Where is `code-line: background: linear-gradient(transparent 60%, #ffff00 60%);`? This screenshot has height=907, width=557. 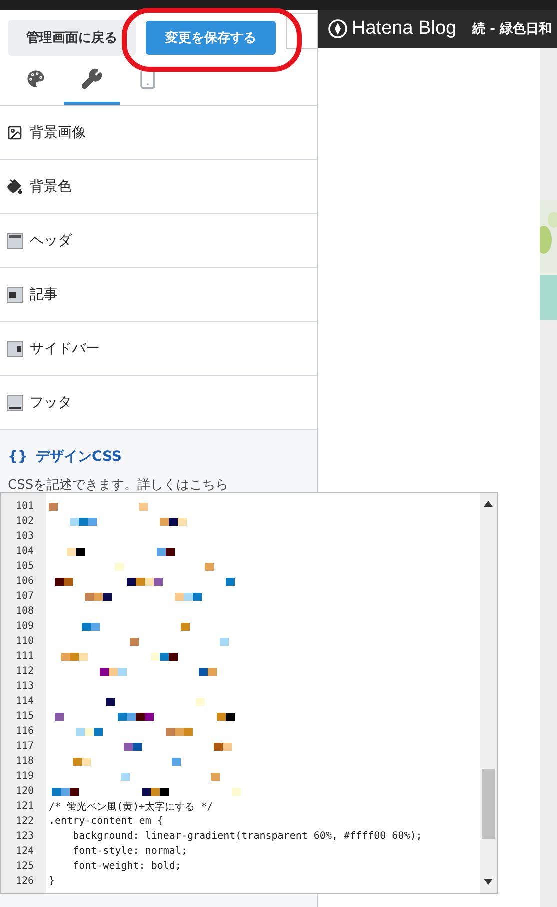
code-line: background: linear-gradient(transparent 60%, #ffff00 60%); is located at coordinates (247, 836).